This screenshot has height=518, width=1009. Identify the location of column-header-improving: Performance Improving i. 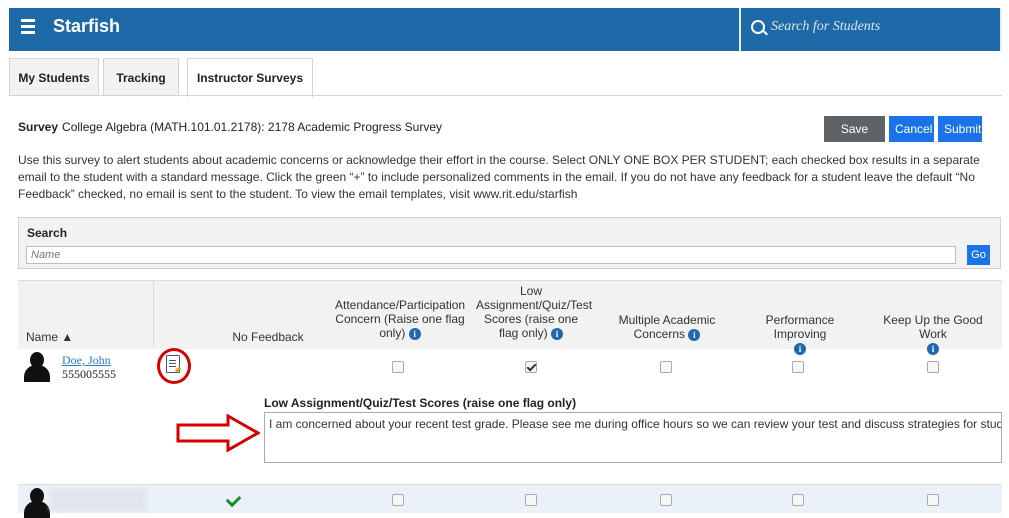
(800, 334).